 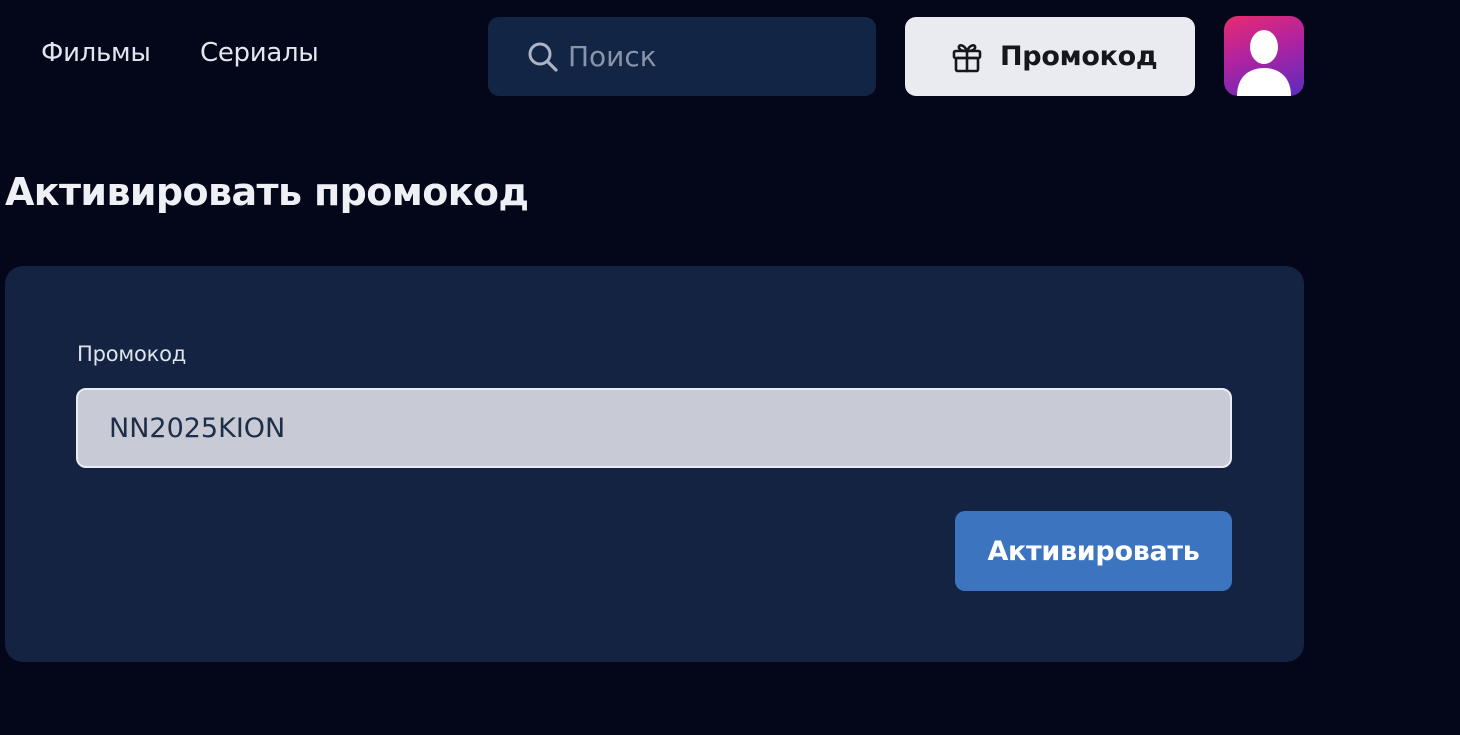 I want to click on promocode-input, so click(x=654, y=428).